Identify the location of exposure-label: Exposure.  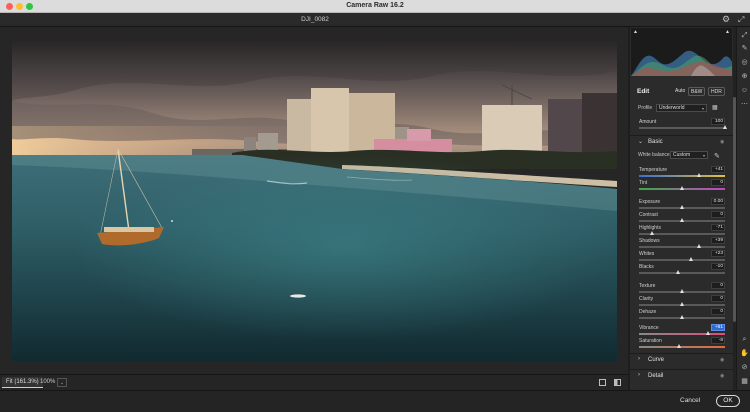
(650, 202).